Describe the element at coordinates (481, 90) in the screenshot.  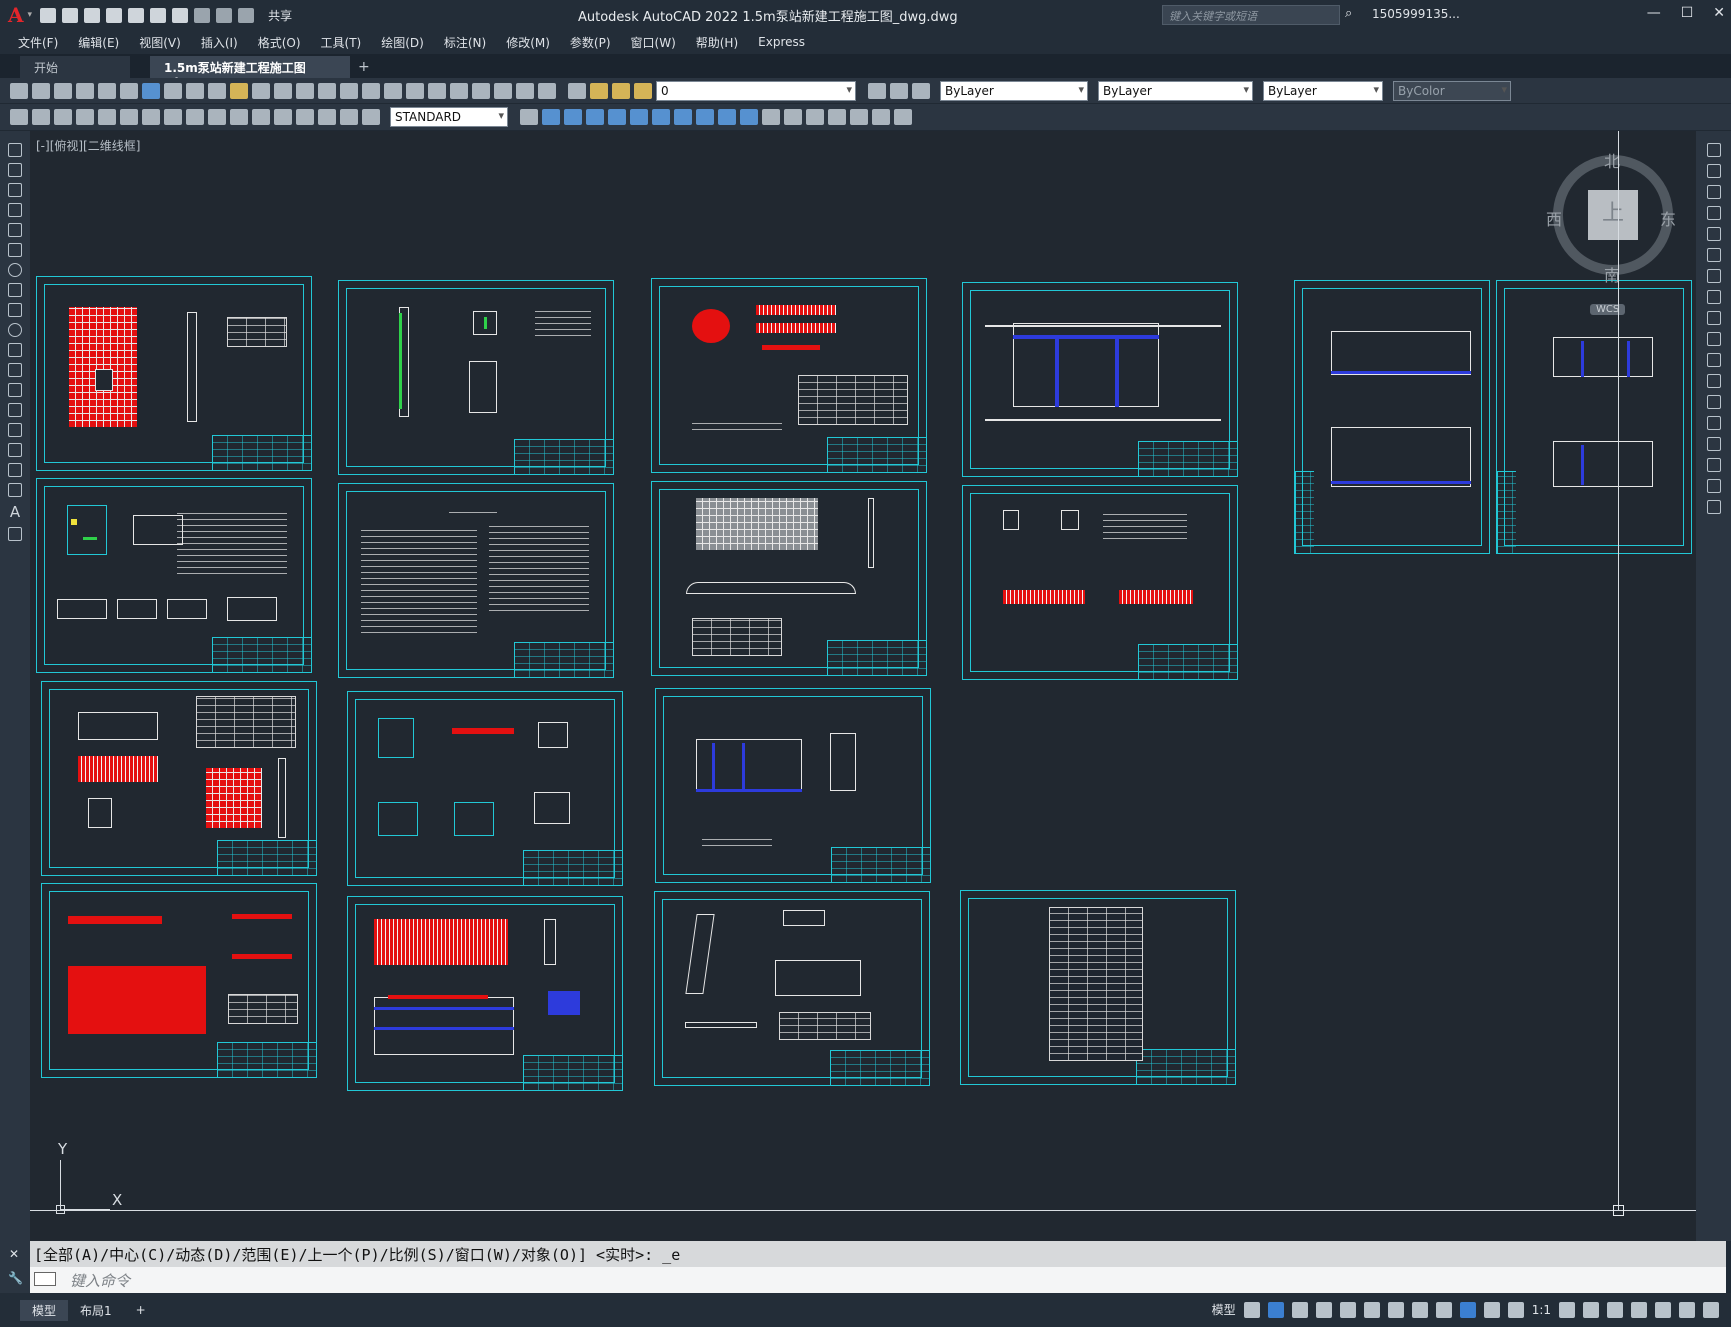
I see `sheet-set-icon` at that location.